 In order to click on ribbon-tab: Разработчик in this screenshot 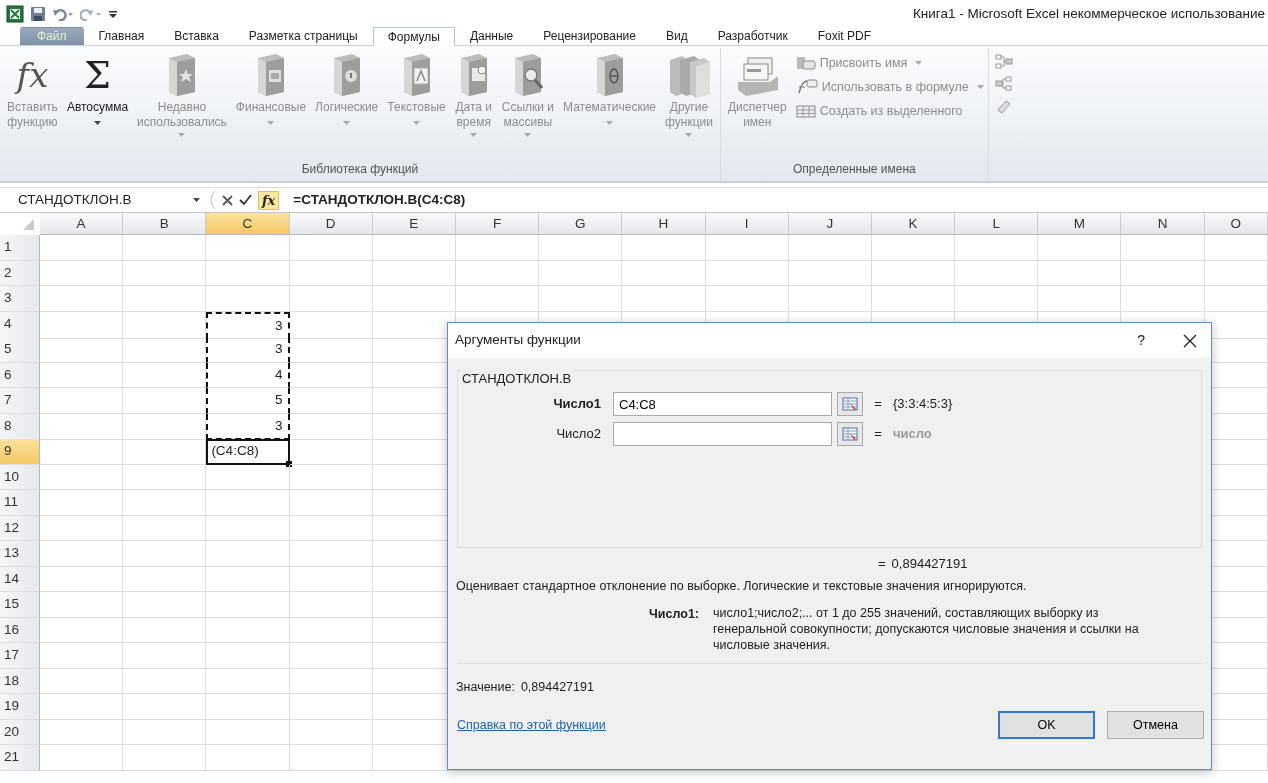, I will do `click(752, 36)`.